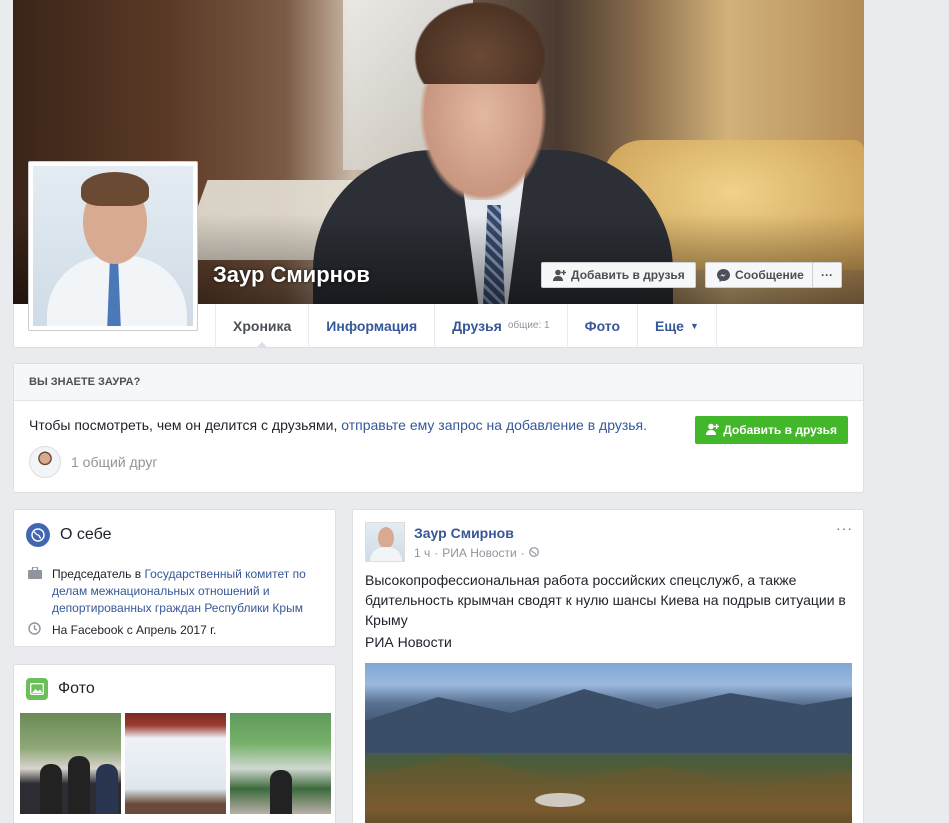 The image size is (949, 823). What do you see at coordinates (479, 553) in the screenshot?
I see `post-source-meta: РИА Новости` at bounding box center [479, 553].